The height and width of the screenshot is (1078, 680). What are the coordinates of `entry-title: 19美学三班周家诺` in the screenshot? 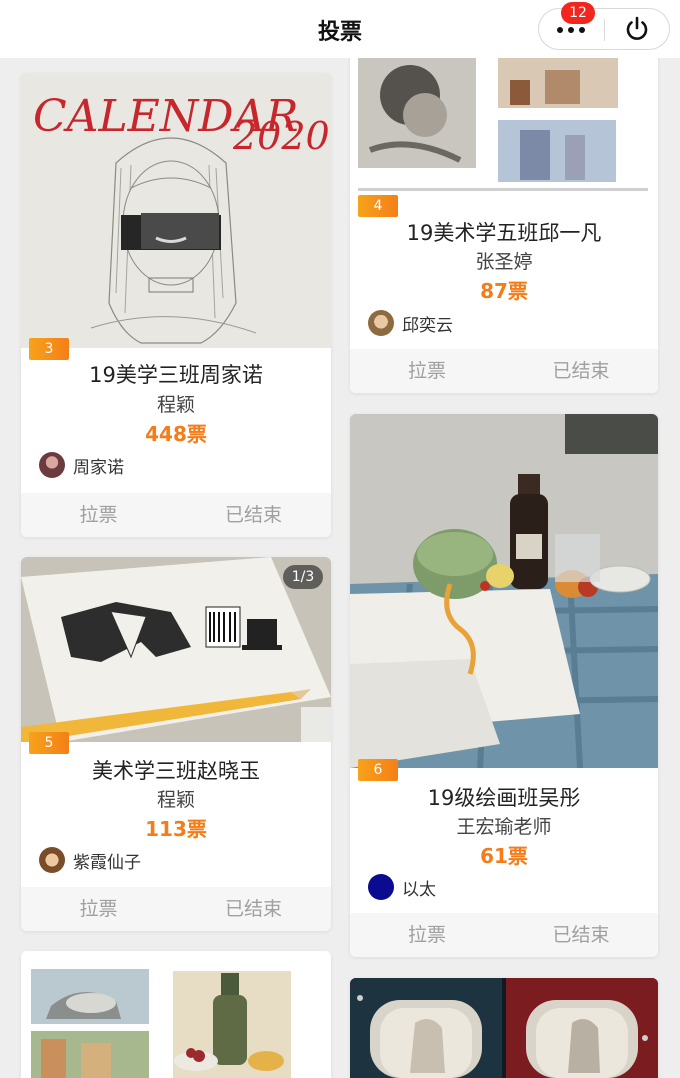 It's located at (176, 375).